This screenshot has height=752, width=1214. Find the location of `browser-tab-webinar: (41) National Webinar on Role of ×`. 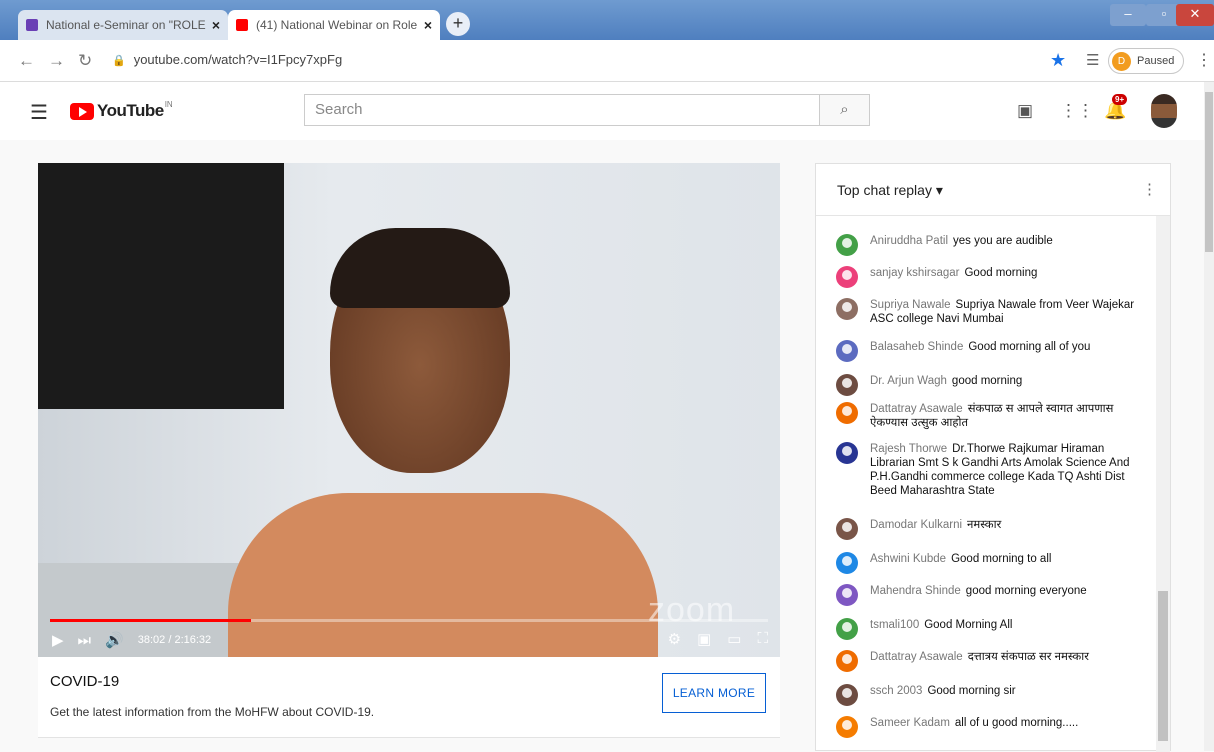

browser-tab-webinar: (41) National Webinar on Role of × is located at coordinates (334, 25).